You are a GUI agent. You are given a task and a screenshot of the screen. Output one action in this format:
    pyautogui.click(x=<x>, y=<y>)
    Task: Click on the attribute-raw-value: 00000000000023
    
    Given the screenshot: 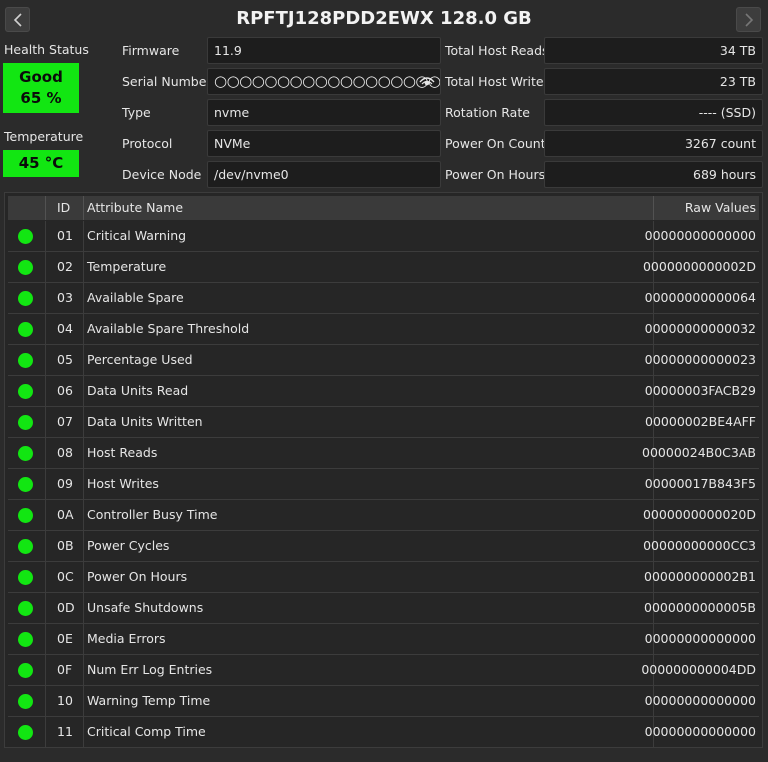 What is the action you would take?
    pyautogui.click(x=700, y=359)
    